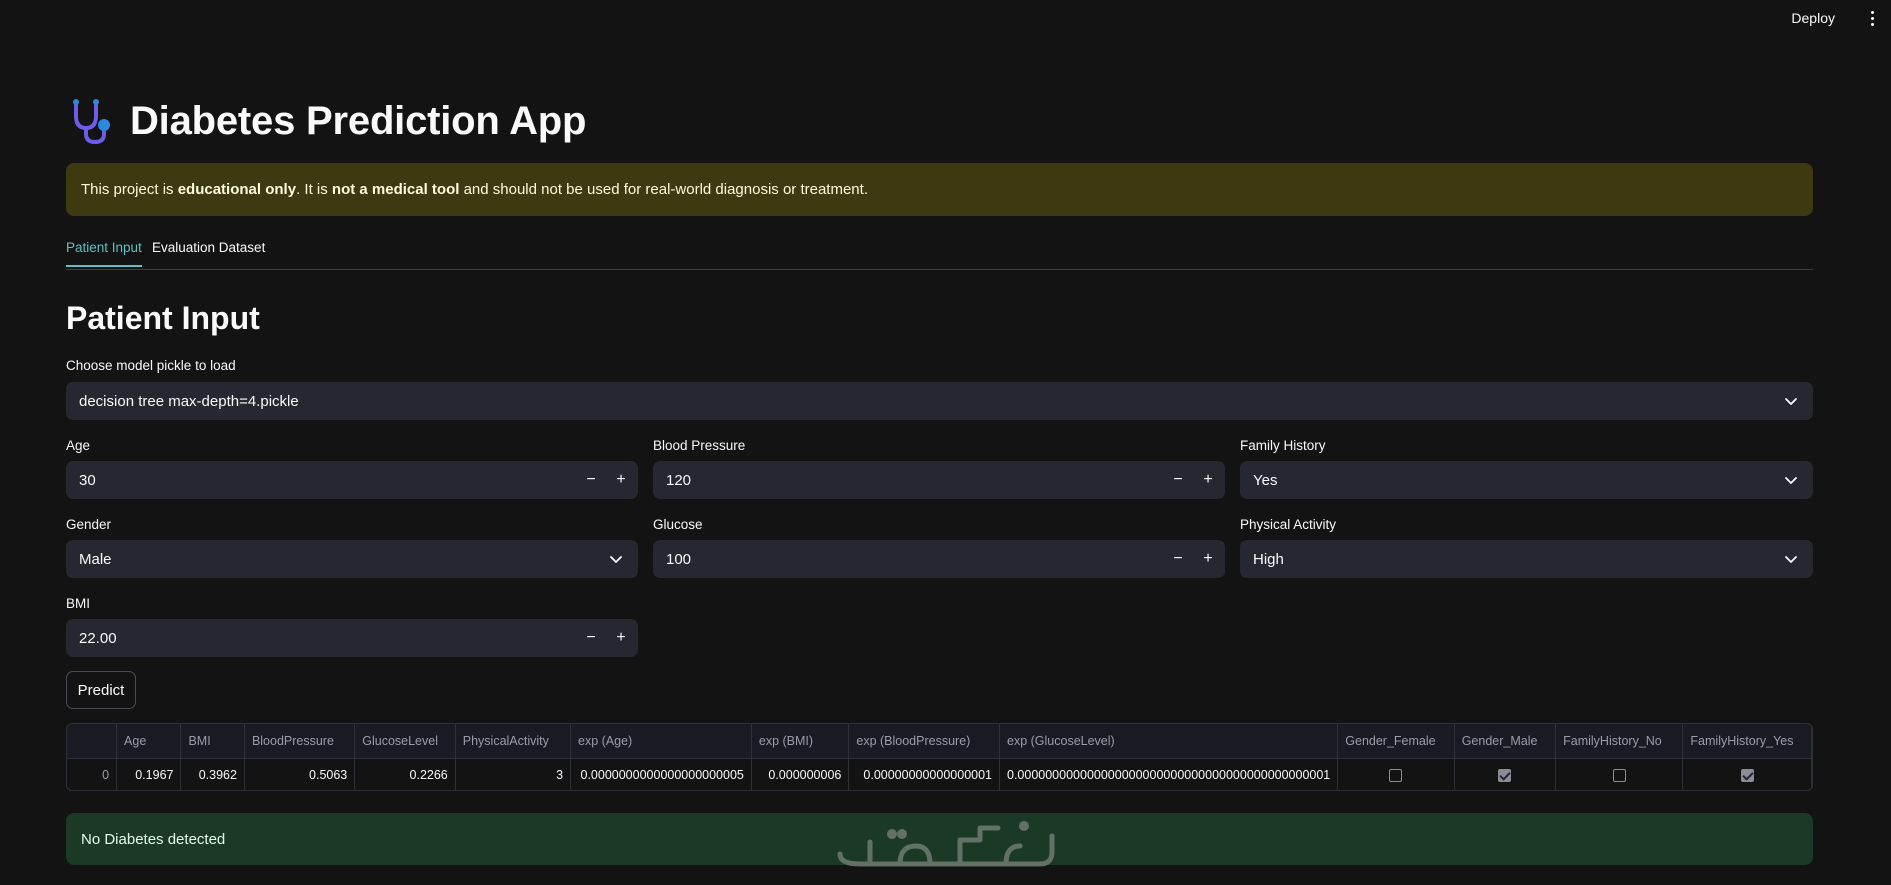 This screenshot has height=885, width=1891. What do you see at coordinates (1178, 480) in the screenshot?
I see `blood-pressure-decrement-button: −` at bounding box center [1178, 480].